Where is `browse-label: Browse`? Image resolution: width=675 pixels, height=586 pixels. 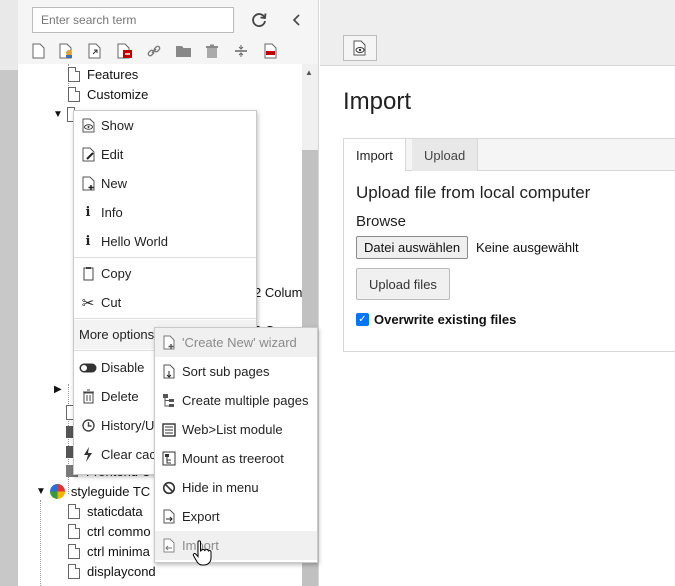
browse-label: Browse is located at coordinates (381, 221).